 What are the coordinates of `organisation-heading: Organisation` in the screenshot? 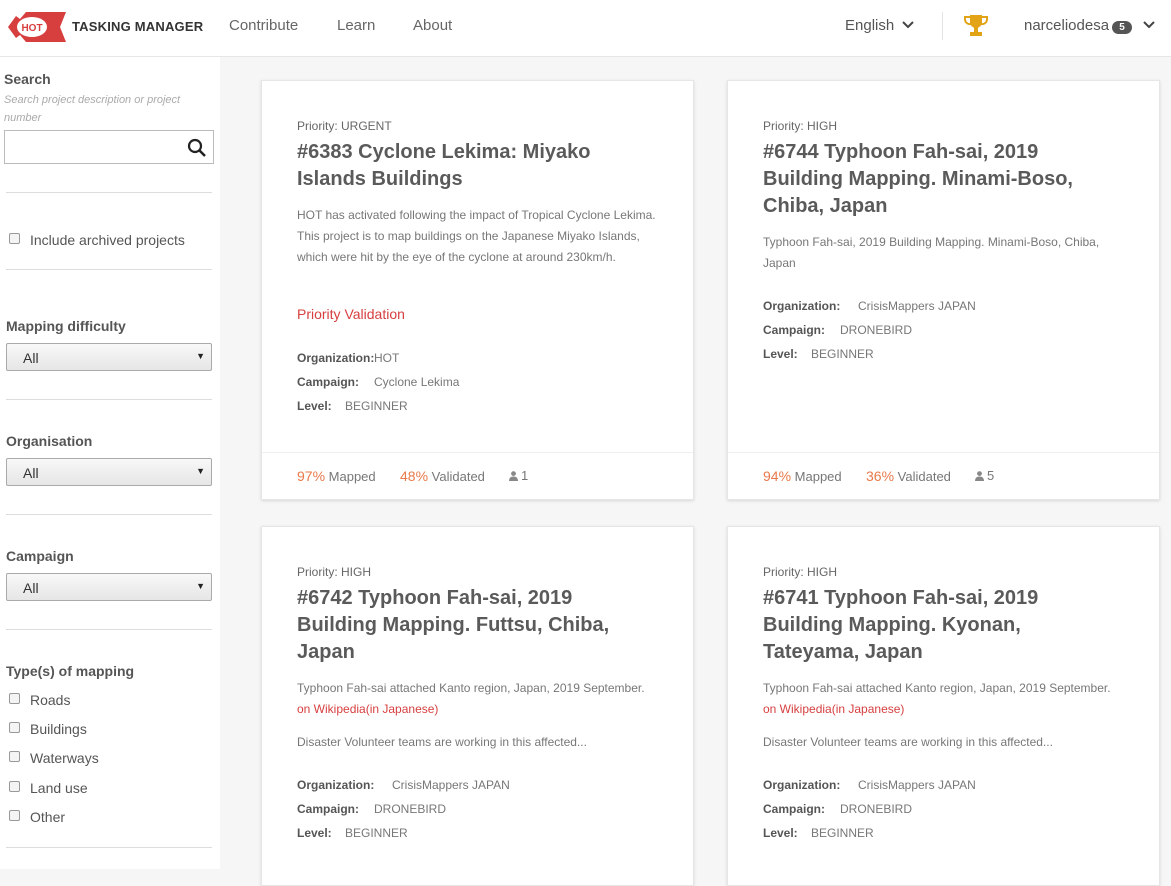 It's located at (49, 441).